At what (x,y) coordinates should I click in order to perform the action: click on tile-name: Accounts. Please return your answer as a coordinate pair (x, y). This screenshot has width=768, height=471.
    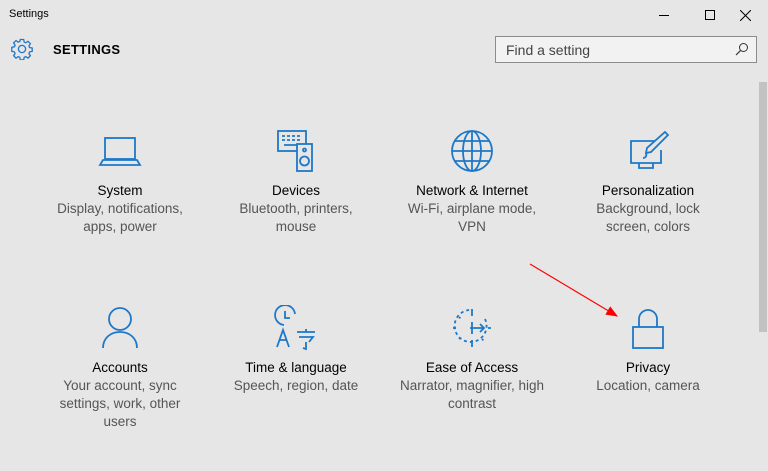
    Looking at the image, I should click on (120, 367).